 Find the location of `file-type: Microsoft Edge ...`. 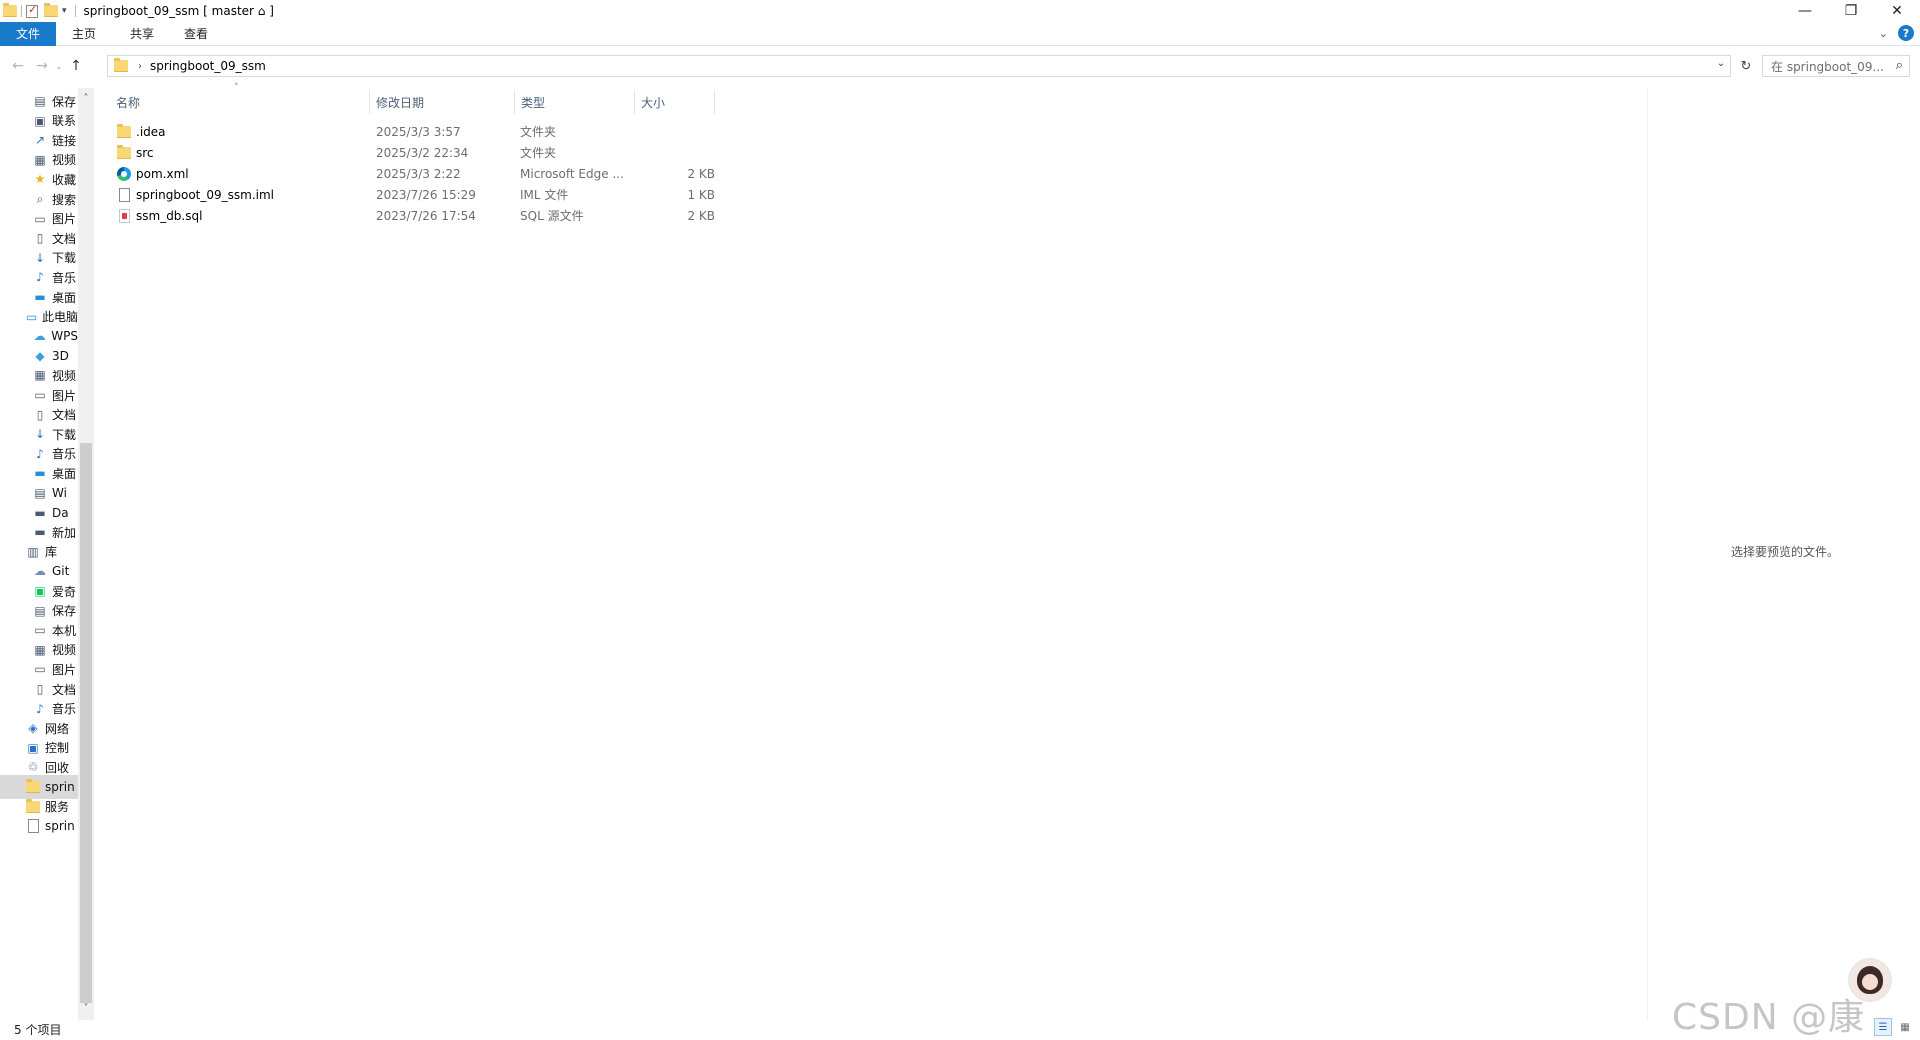

file-type: Microsoft Edge ... is located at coordinates (572, 173).